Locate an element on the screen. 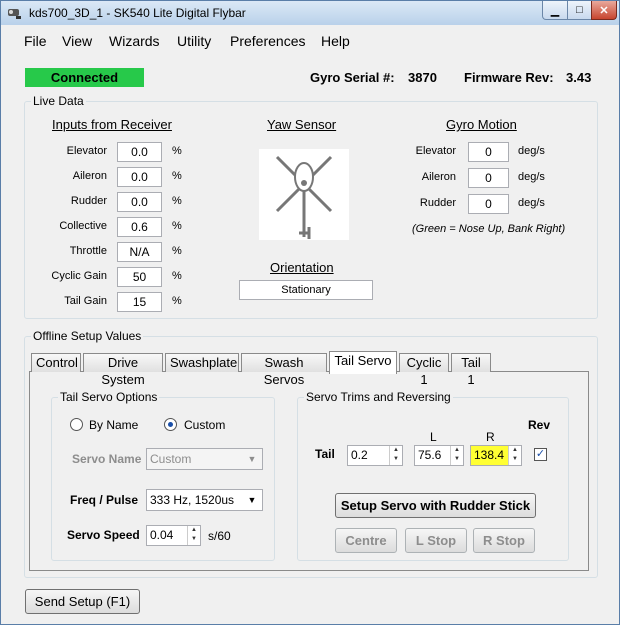 Image resolution: width=620 pixels, height=625 pixels. setup-servo-button: Setup Servo with Rudder Stick is located at coordinates (435, 505).